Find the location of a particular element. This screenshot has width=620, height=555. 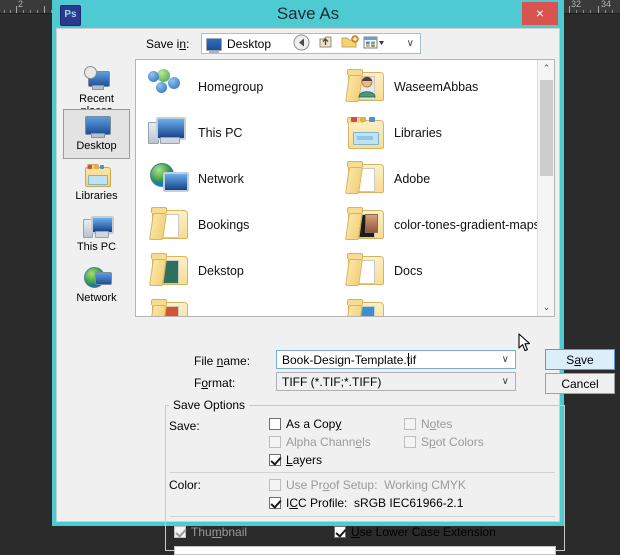

list-item: Adobe is located at coordinates (444, 181).